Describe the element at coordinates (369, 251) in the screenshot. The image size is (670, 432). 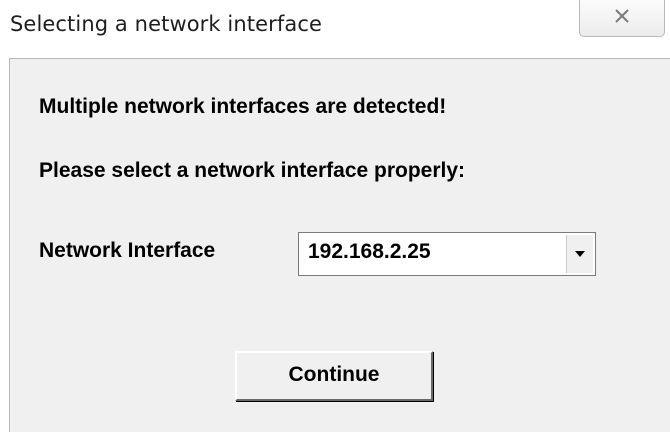
I see `selected-interface-value: 192.168.2.25` at that location.